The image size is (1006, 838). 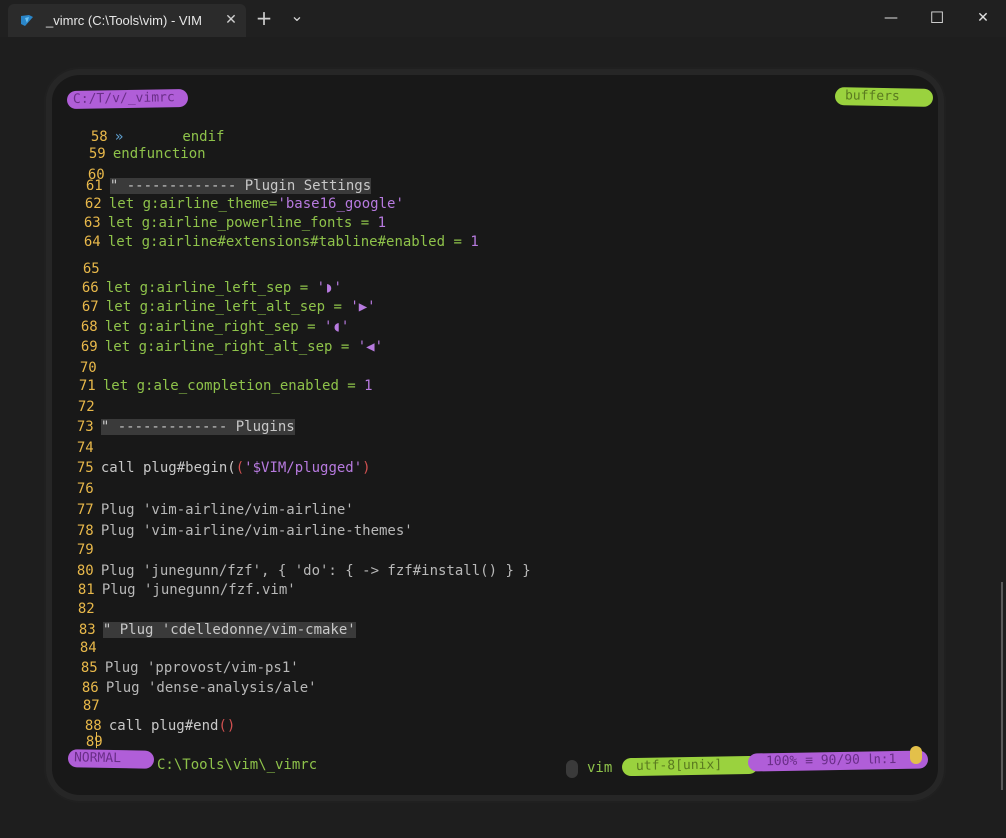 I want to click on string: '$VIM/plugged', so click(x=303, y=468).